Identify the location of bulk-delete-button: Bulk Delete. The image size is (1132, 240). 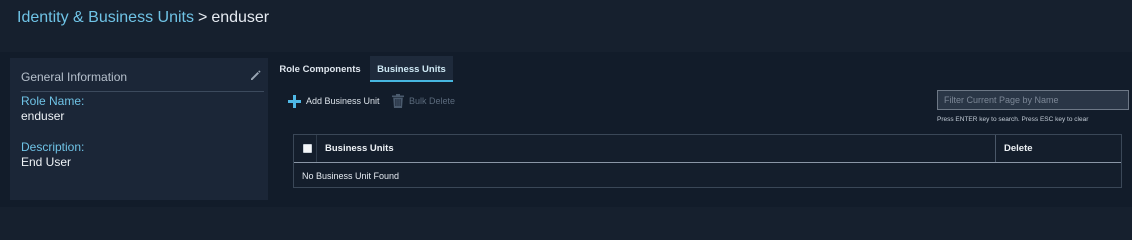
(423, 101).